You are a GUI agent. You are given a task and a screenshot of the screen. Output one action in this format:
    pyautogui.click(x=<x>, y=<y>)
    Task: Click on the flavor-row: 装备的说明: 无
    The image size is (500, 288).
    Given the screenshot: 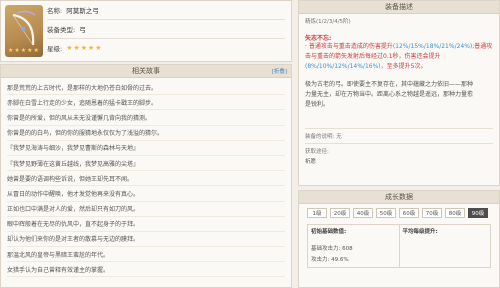 What is the action you would take?
    pyautogui.click(x=399, y=136)
    